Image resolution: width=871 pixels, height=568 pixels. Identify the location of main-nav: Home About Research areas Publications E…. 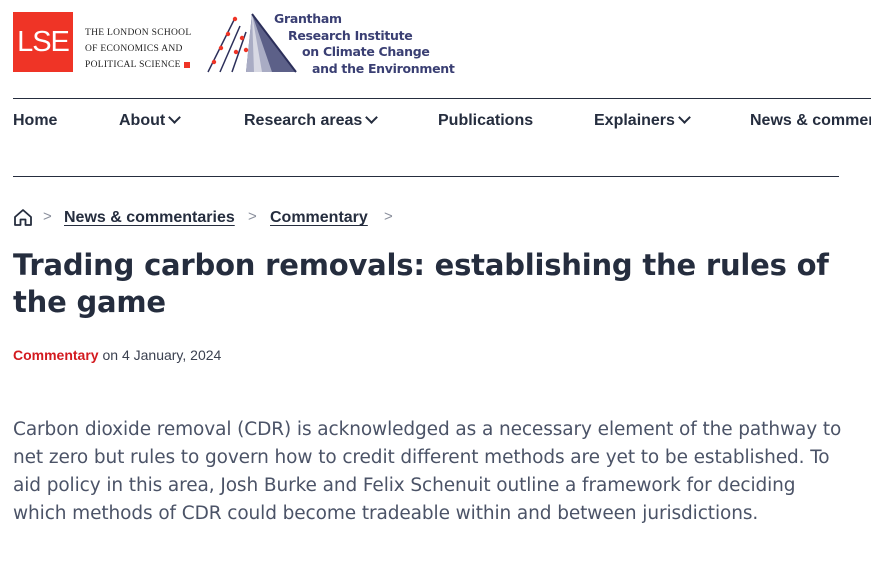
(442, 122).